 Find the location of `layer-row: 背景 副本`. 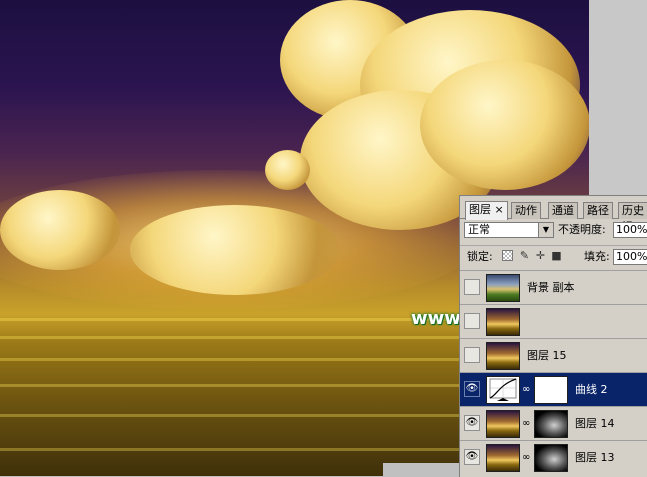

layer-row: 背景 副本 is located at coordinates (553, 287).